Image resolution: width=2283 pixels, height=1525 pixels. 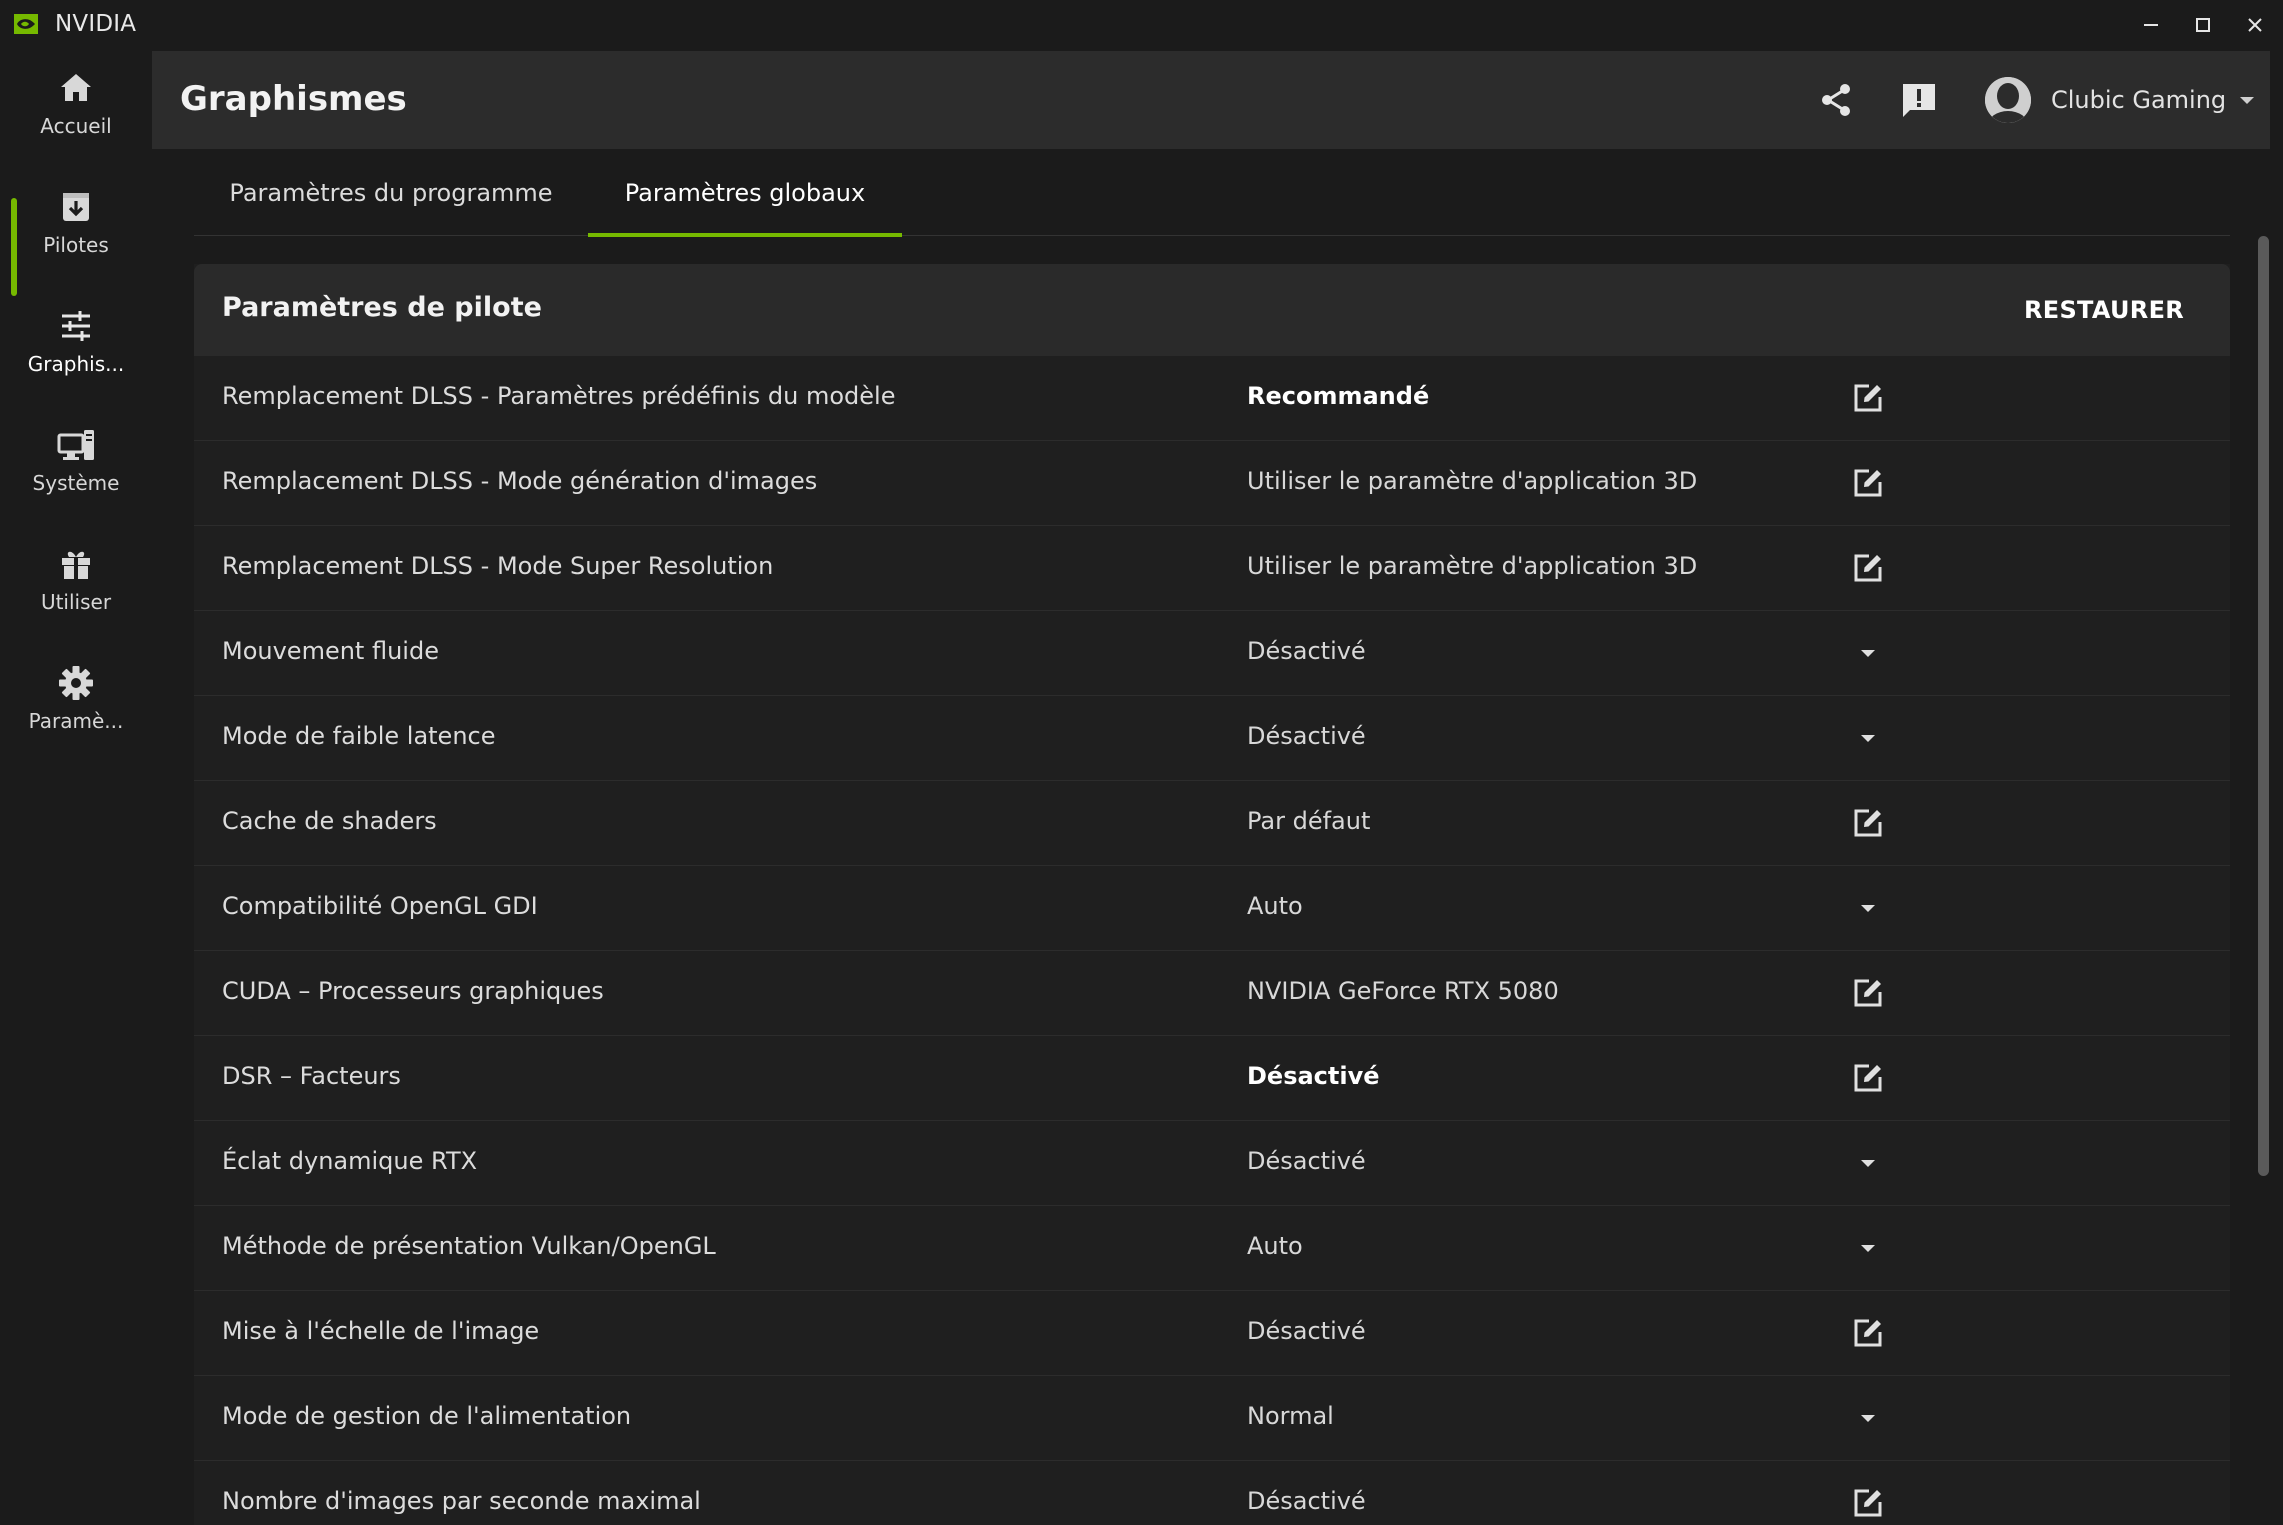 What do you see at coordinates (76, 87) in the screenshot?
I see `home-icon` at bounding box center [76, 87].